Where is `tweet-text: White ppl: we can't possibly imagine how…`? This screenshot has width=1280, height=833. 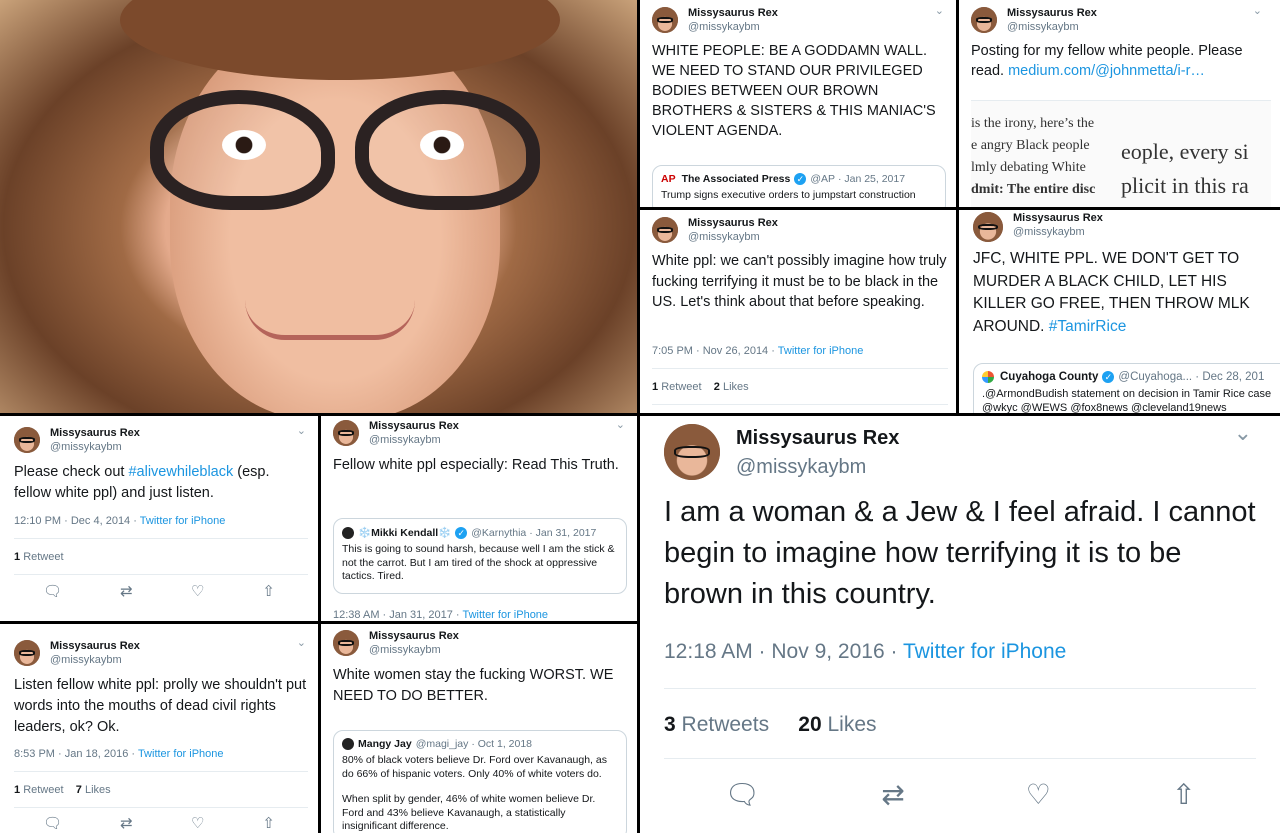
tweet-text: White ppl: we can't possibly imagine how… is located at coordinates (799, 281).